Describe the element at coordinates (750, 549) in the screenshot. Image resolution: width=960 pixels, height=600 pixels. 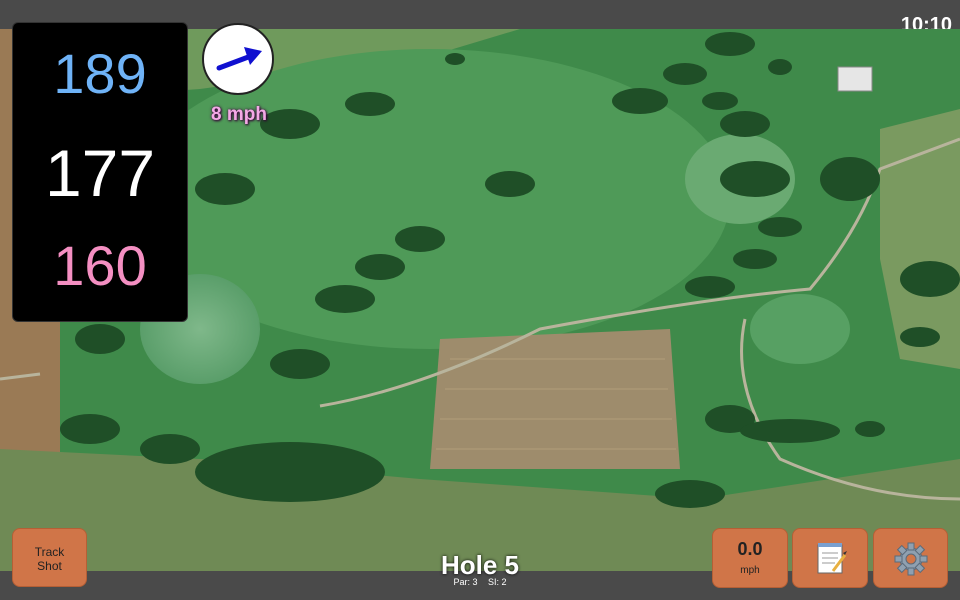
I see `speed-value: 0.0` at that location.